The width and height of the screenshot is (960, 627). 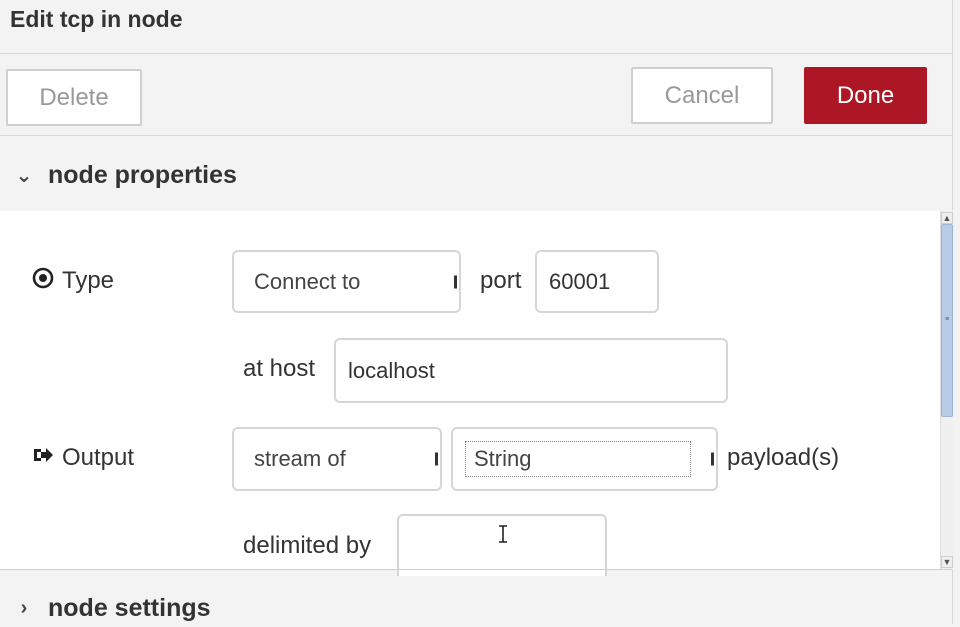 I want to click on type-select-value: Connect to, so click(x=307, y=281).